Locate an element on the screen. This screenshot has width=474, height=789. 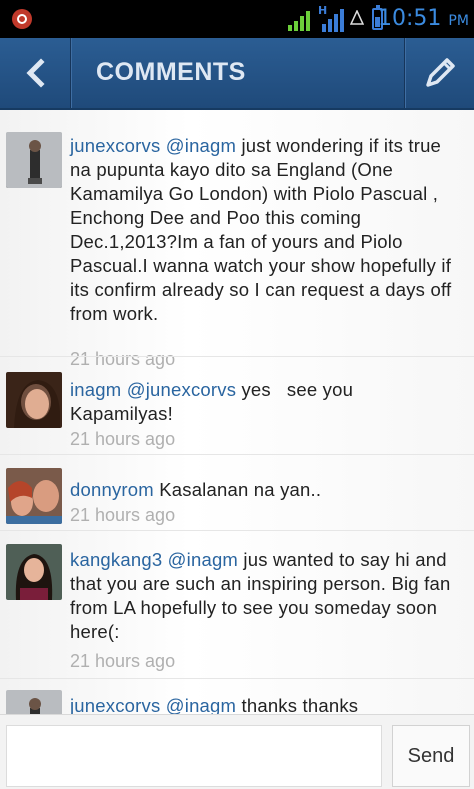
comment-text: donnyrom Kasalanan na yan.. is located at coordinates (263, 490).